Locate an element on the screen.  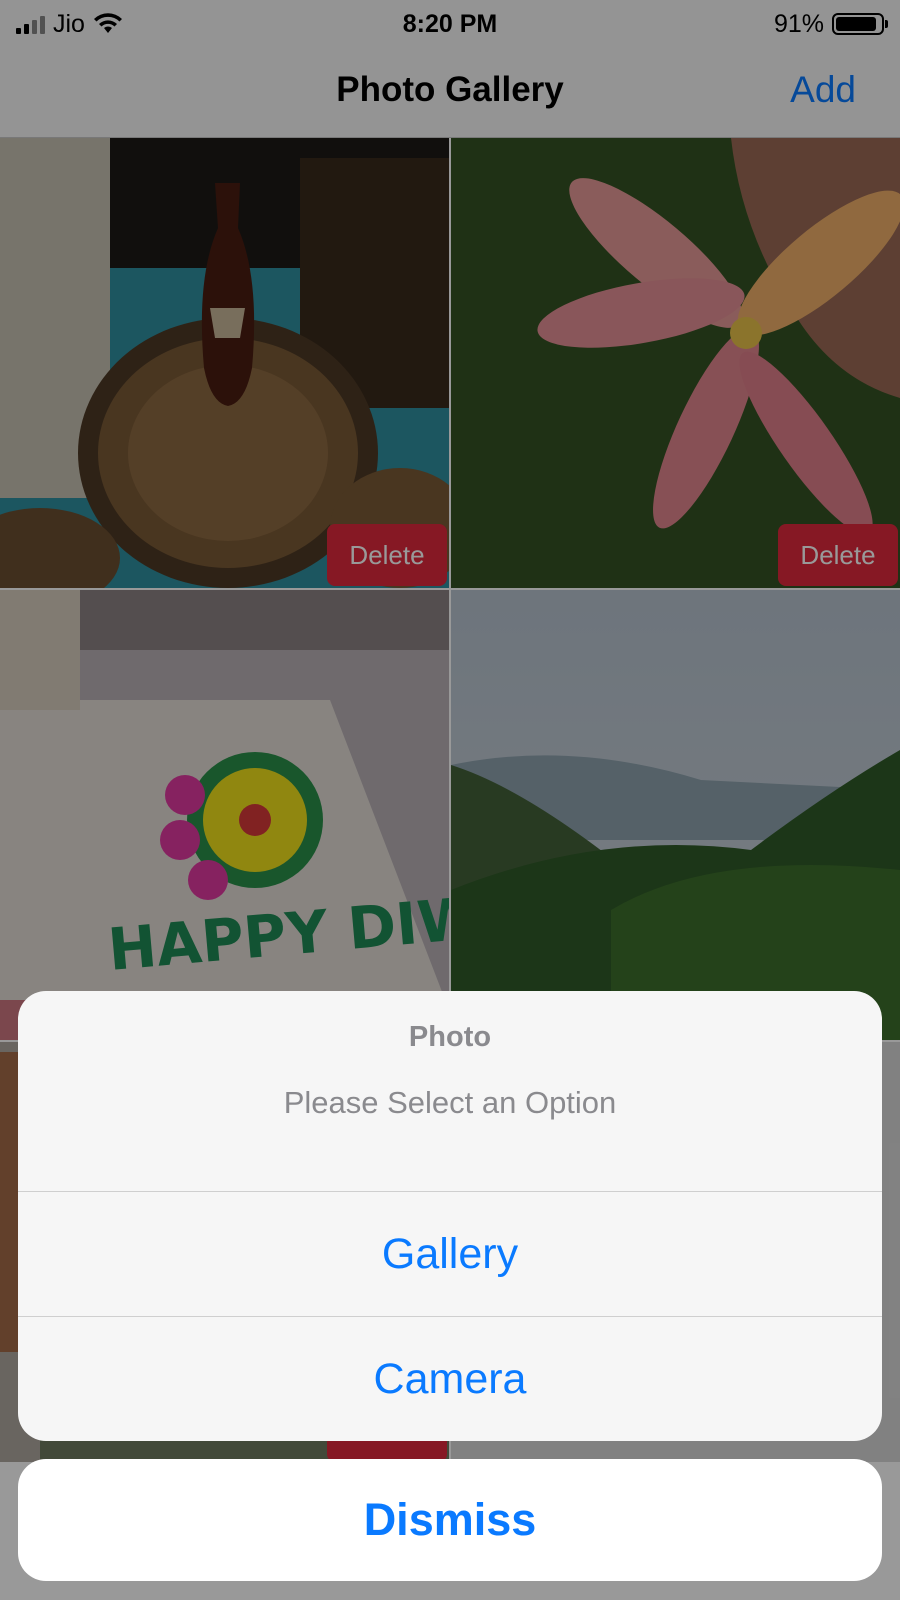
gallery-option-button: Gallery is located at coordinates (450, 1254).